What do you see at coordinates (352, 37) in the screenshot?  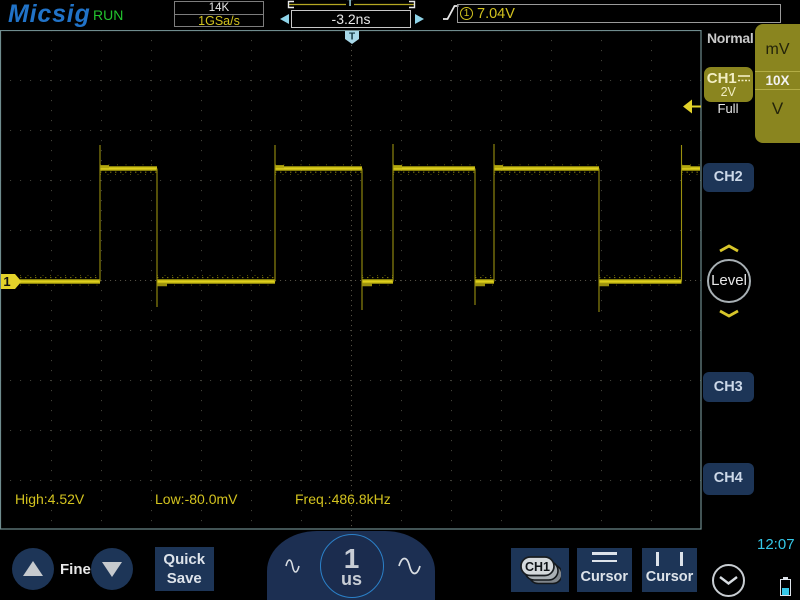 I see `svg-text: T` at bounding box center [352, 37].